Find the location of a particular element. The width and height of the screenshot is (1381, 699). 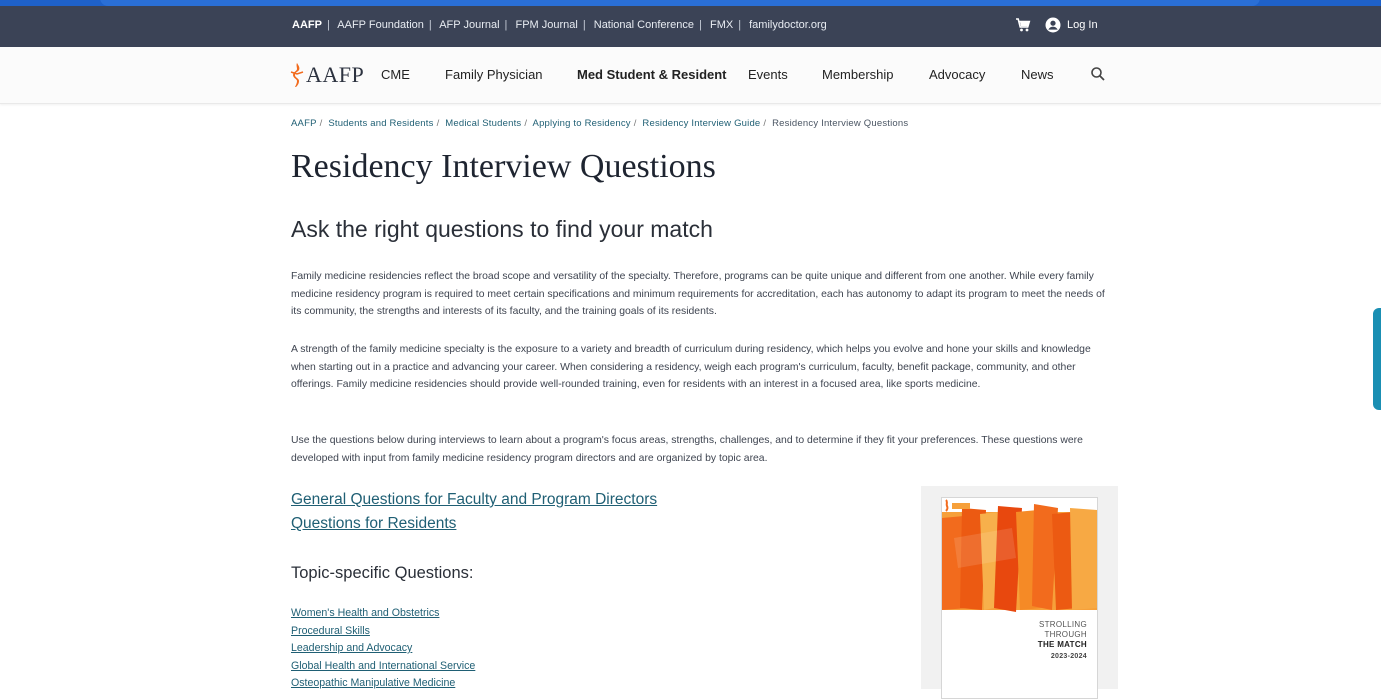

list-item: Global Health and International Service is located at coordinates (383, 665).